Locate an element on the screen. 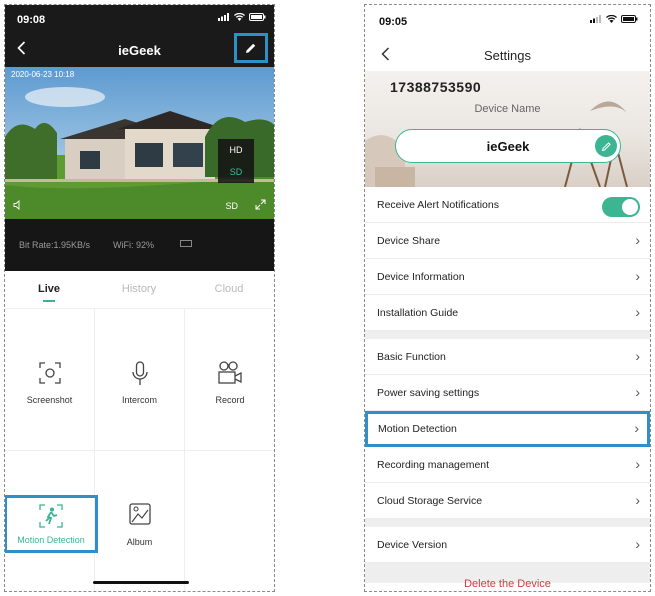 The height and width of the screenshot is (596, 655). album-button: Album is located at coordinates (140, 521).